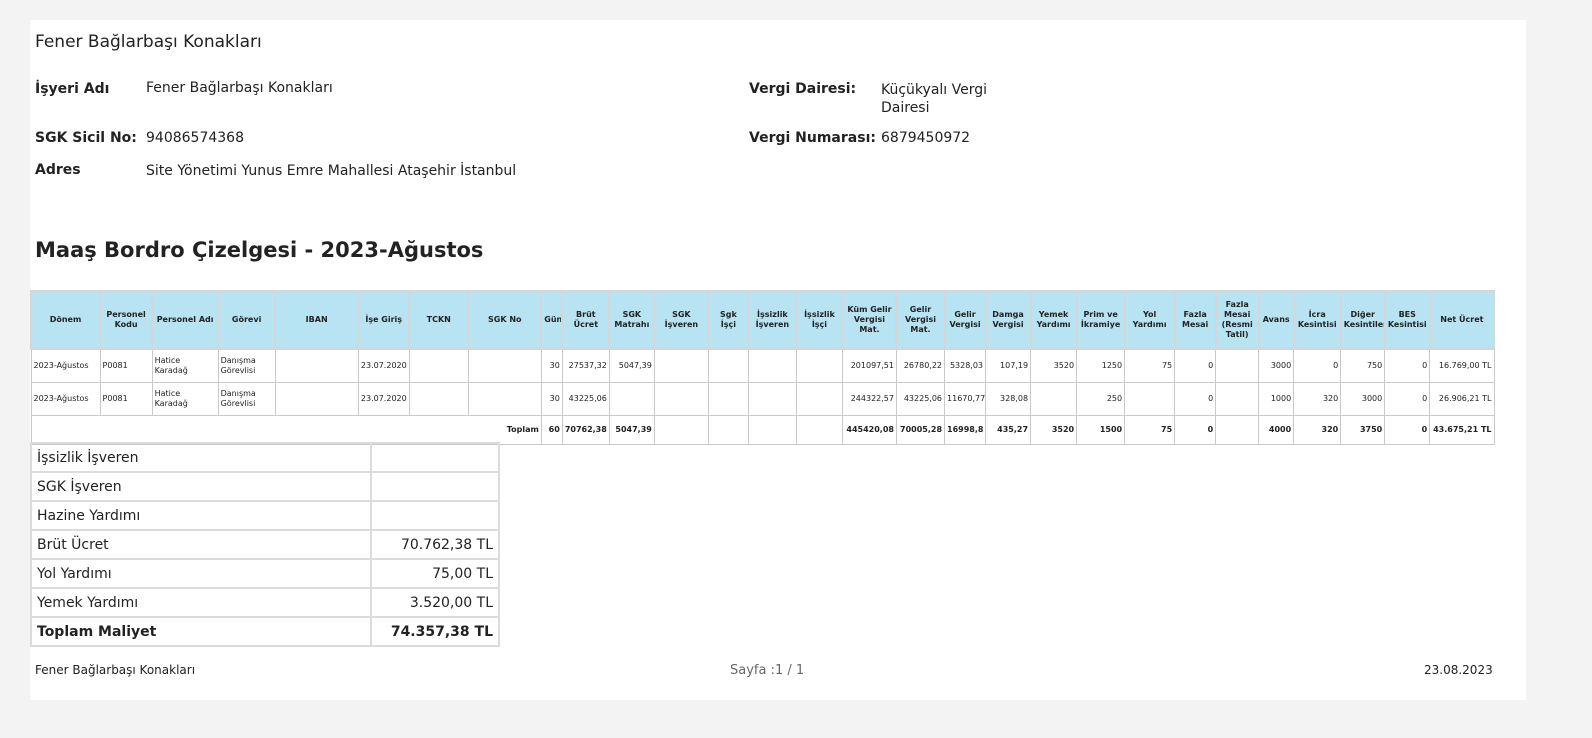  I want to click on vergi-dairesi-value: Küçükyalı Vergi Dairesi, so click(934, 99).